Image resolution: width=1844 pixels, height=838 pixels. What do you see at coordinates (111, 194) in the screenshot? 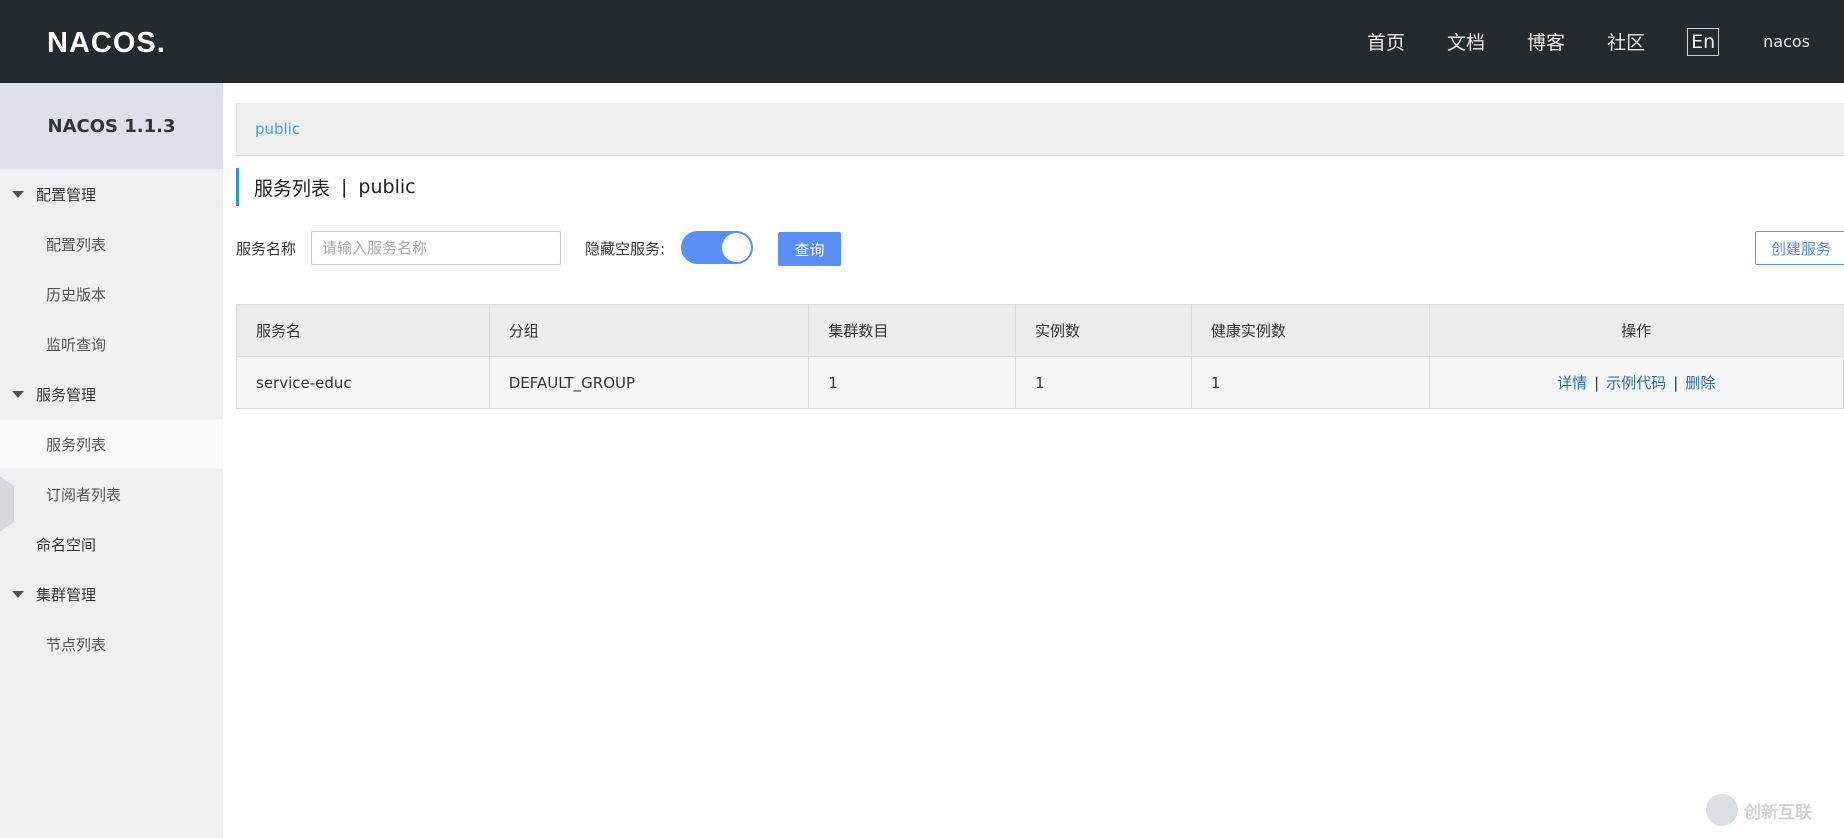
I see `sidebar-group-config: 配置管理` at bounding box center [111, 194].